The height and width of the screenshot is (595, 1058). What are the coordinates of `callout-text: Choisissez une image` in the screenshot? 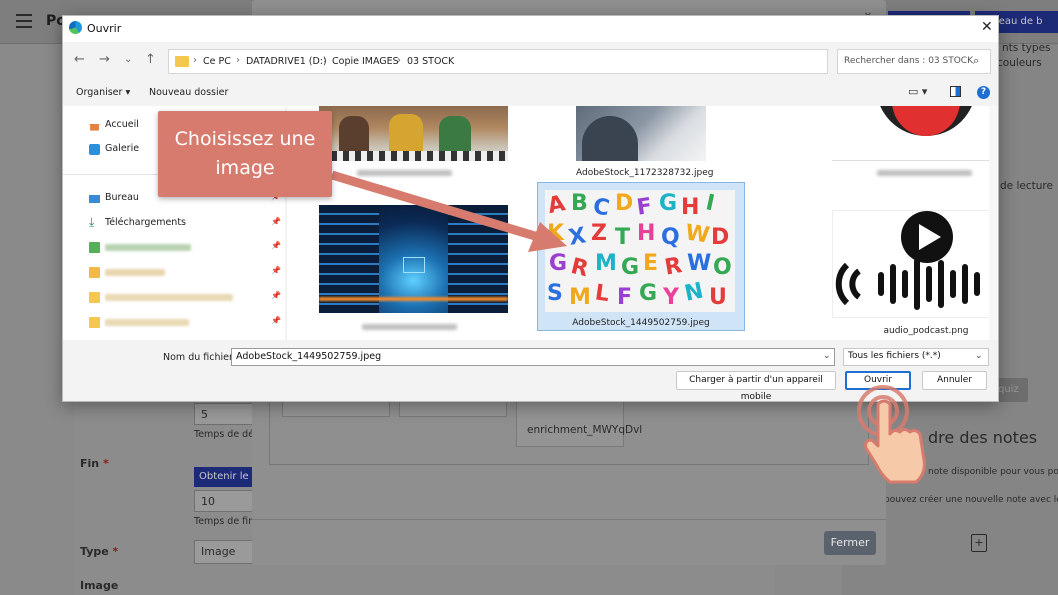 It's located at (245, 154).